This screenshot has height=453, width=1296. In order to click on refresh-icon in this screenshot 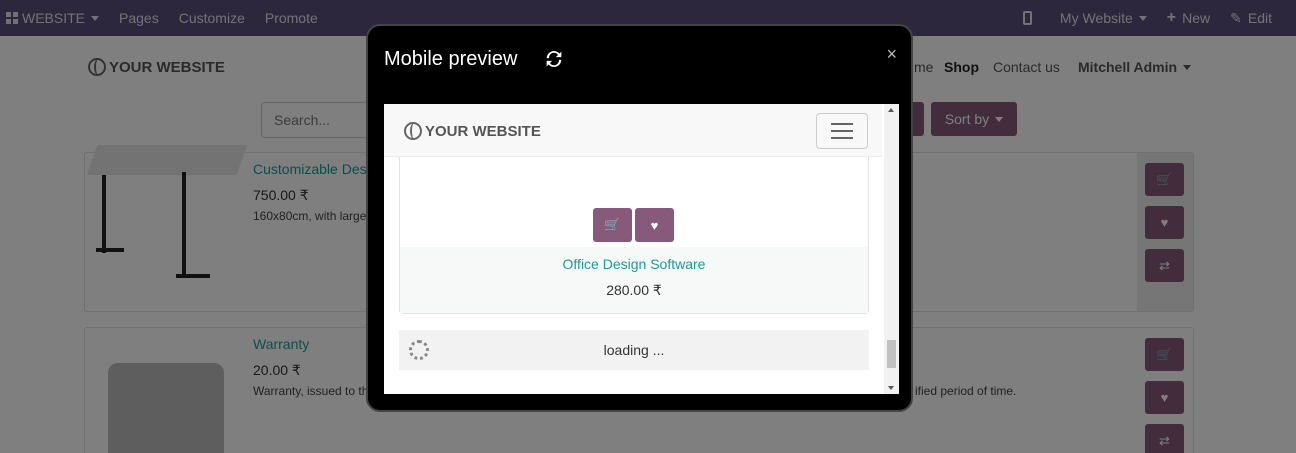, I will do `click(554, 59)`.